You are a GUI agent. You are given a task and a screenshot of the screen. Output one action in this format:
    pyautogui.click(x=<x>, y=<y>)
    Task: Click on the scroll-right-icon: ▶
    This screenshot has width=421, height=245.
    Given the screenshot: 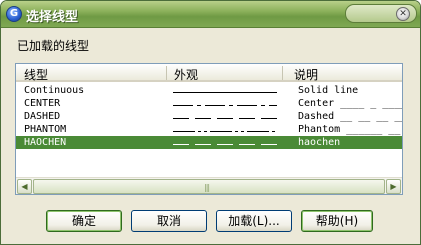 What is the action you would take?
    pyautogui.click(x=393, y=186)
    